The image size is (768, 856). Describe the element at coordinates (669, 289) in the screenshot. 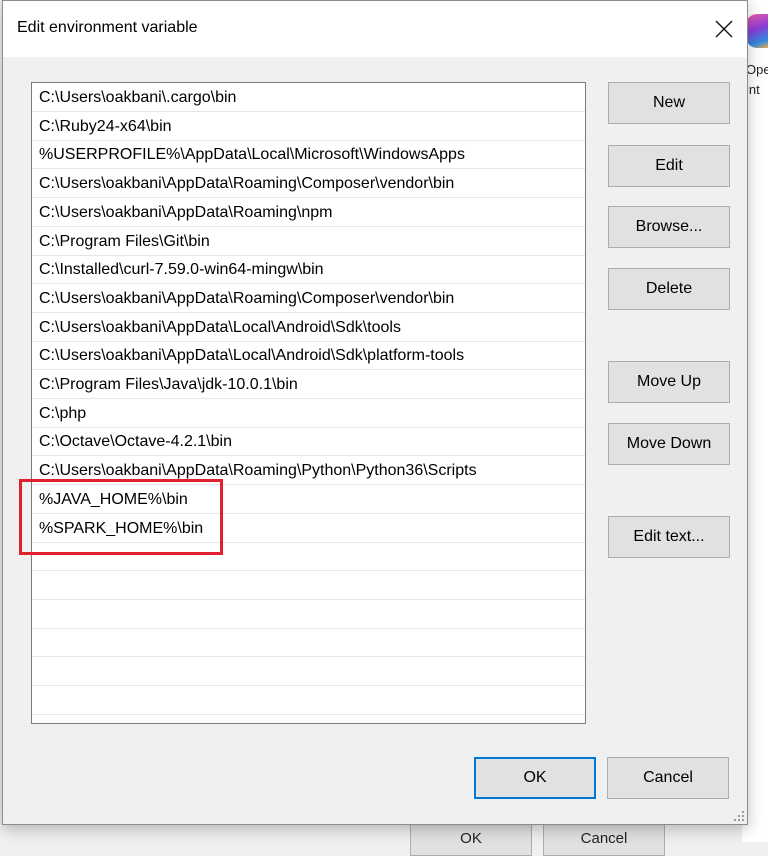

I see `delete-button: Delete` at that location.